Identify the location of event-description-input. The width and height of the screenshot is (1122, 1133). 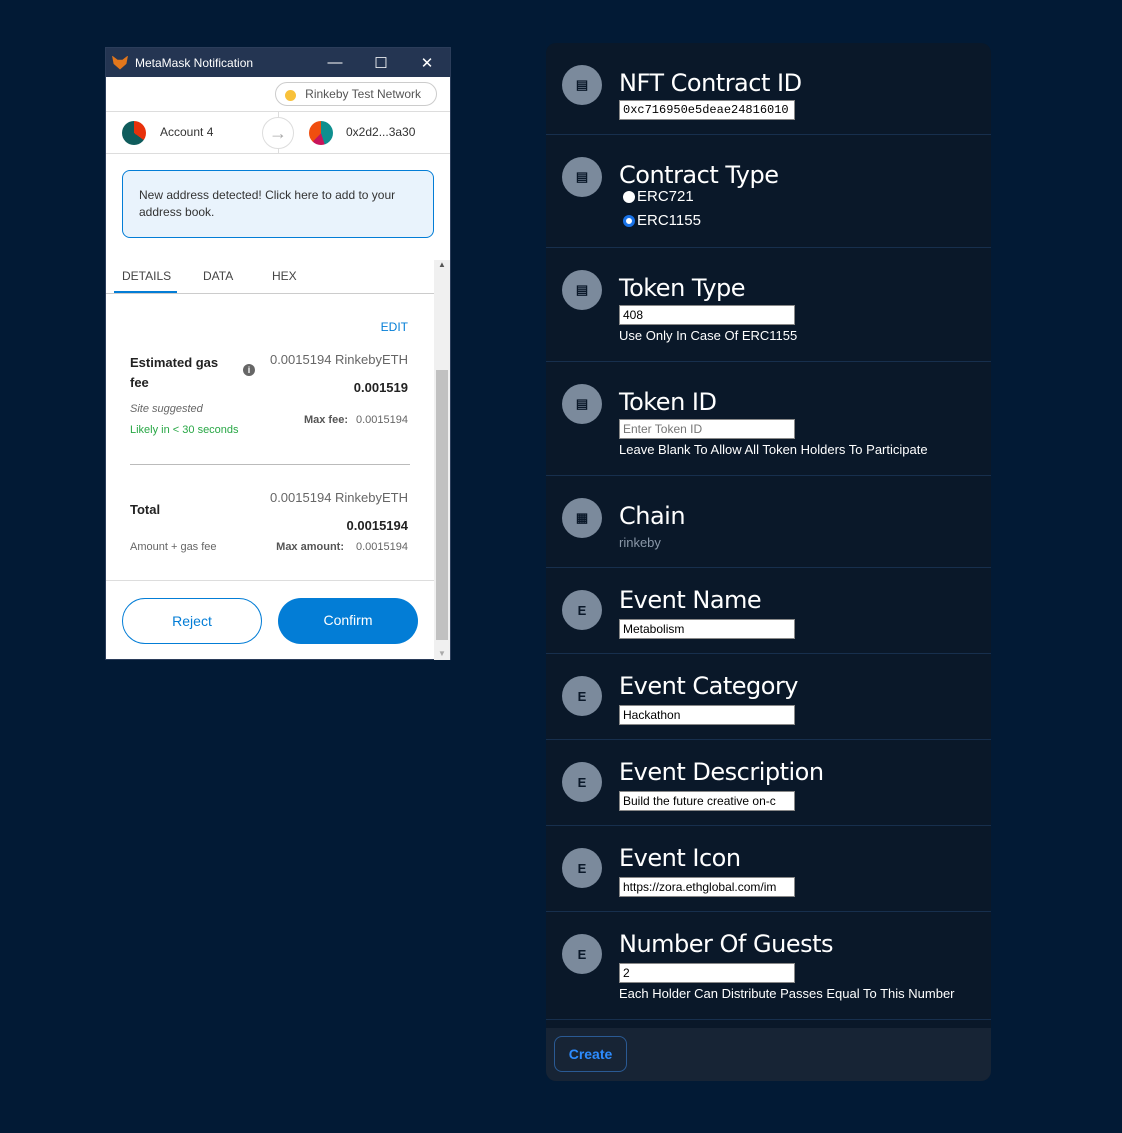
(707, 801).